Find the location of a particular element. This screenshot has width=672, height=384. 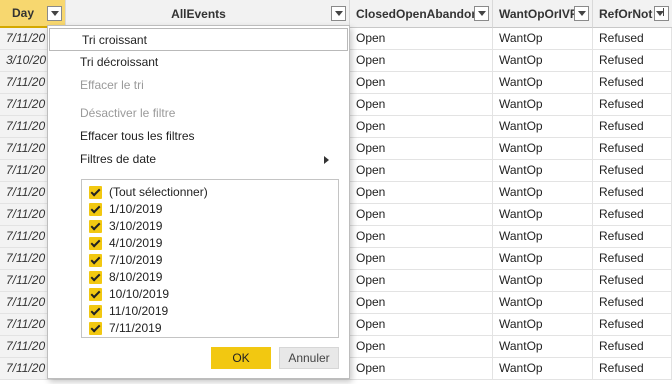

filter-option: 11/10/2019 is located at coordinates (128, 311).